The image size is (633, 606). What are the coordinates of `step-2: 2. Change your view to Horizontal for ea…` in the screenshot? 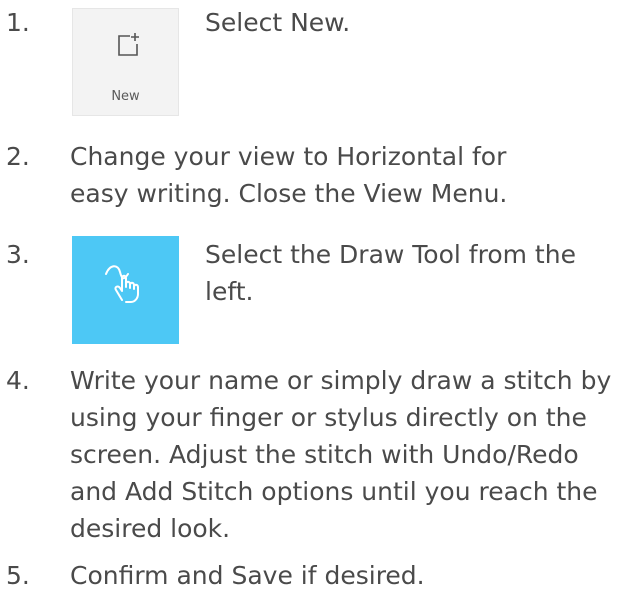 It's located at (316, 178).